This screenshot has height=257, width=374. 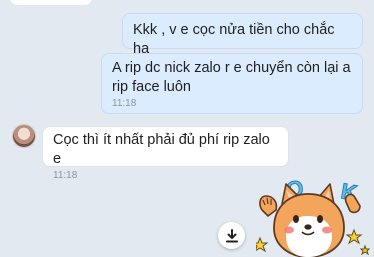 I want to click on message-text: Cọc thì ít nhất phải đủ phí rip zalo e, so click(x=161, y=149).